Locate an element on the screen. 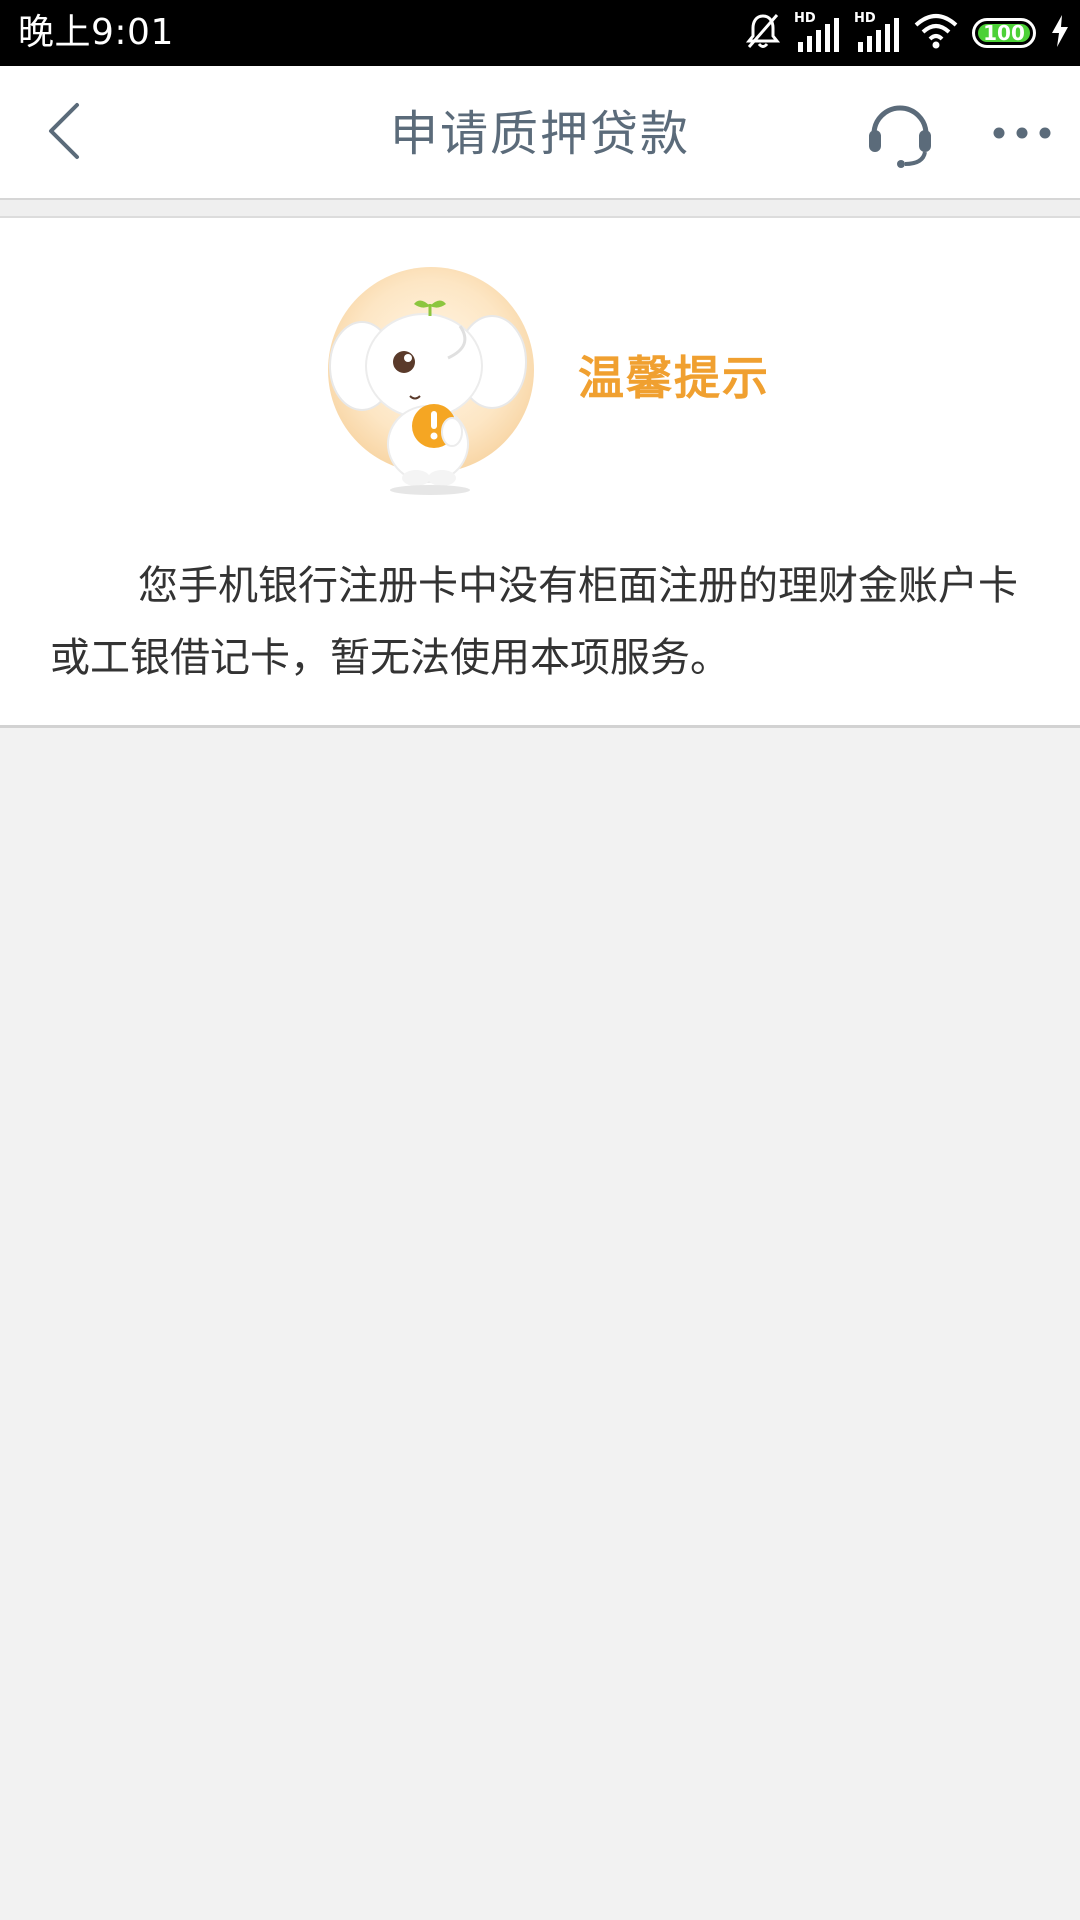 Image resolution: width=1080 pixels, height=1920 pixels. wifi-icon is located at coordinates (936, 33).